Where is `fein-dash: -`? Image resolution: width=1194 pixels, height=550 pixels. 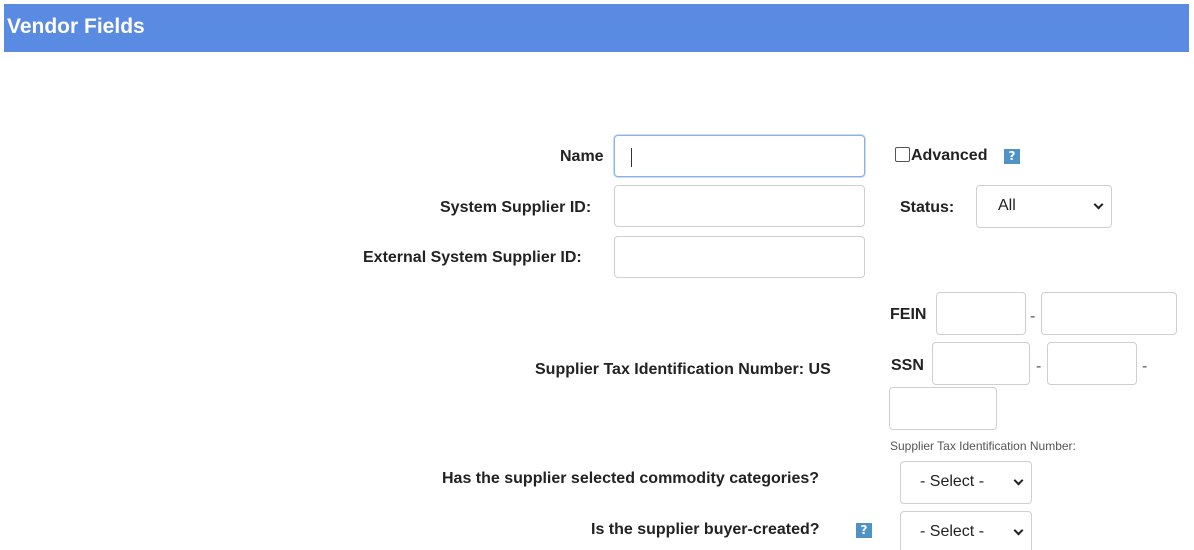 fein-dash: - is located at coordinates (1033, 316).